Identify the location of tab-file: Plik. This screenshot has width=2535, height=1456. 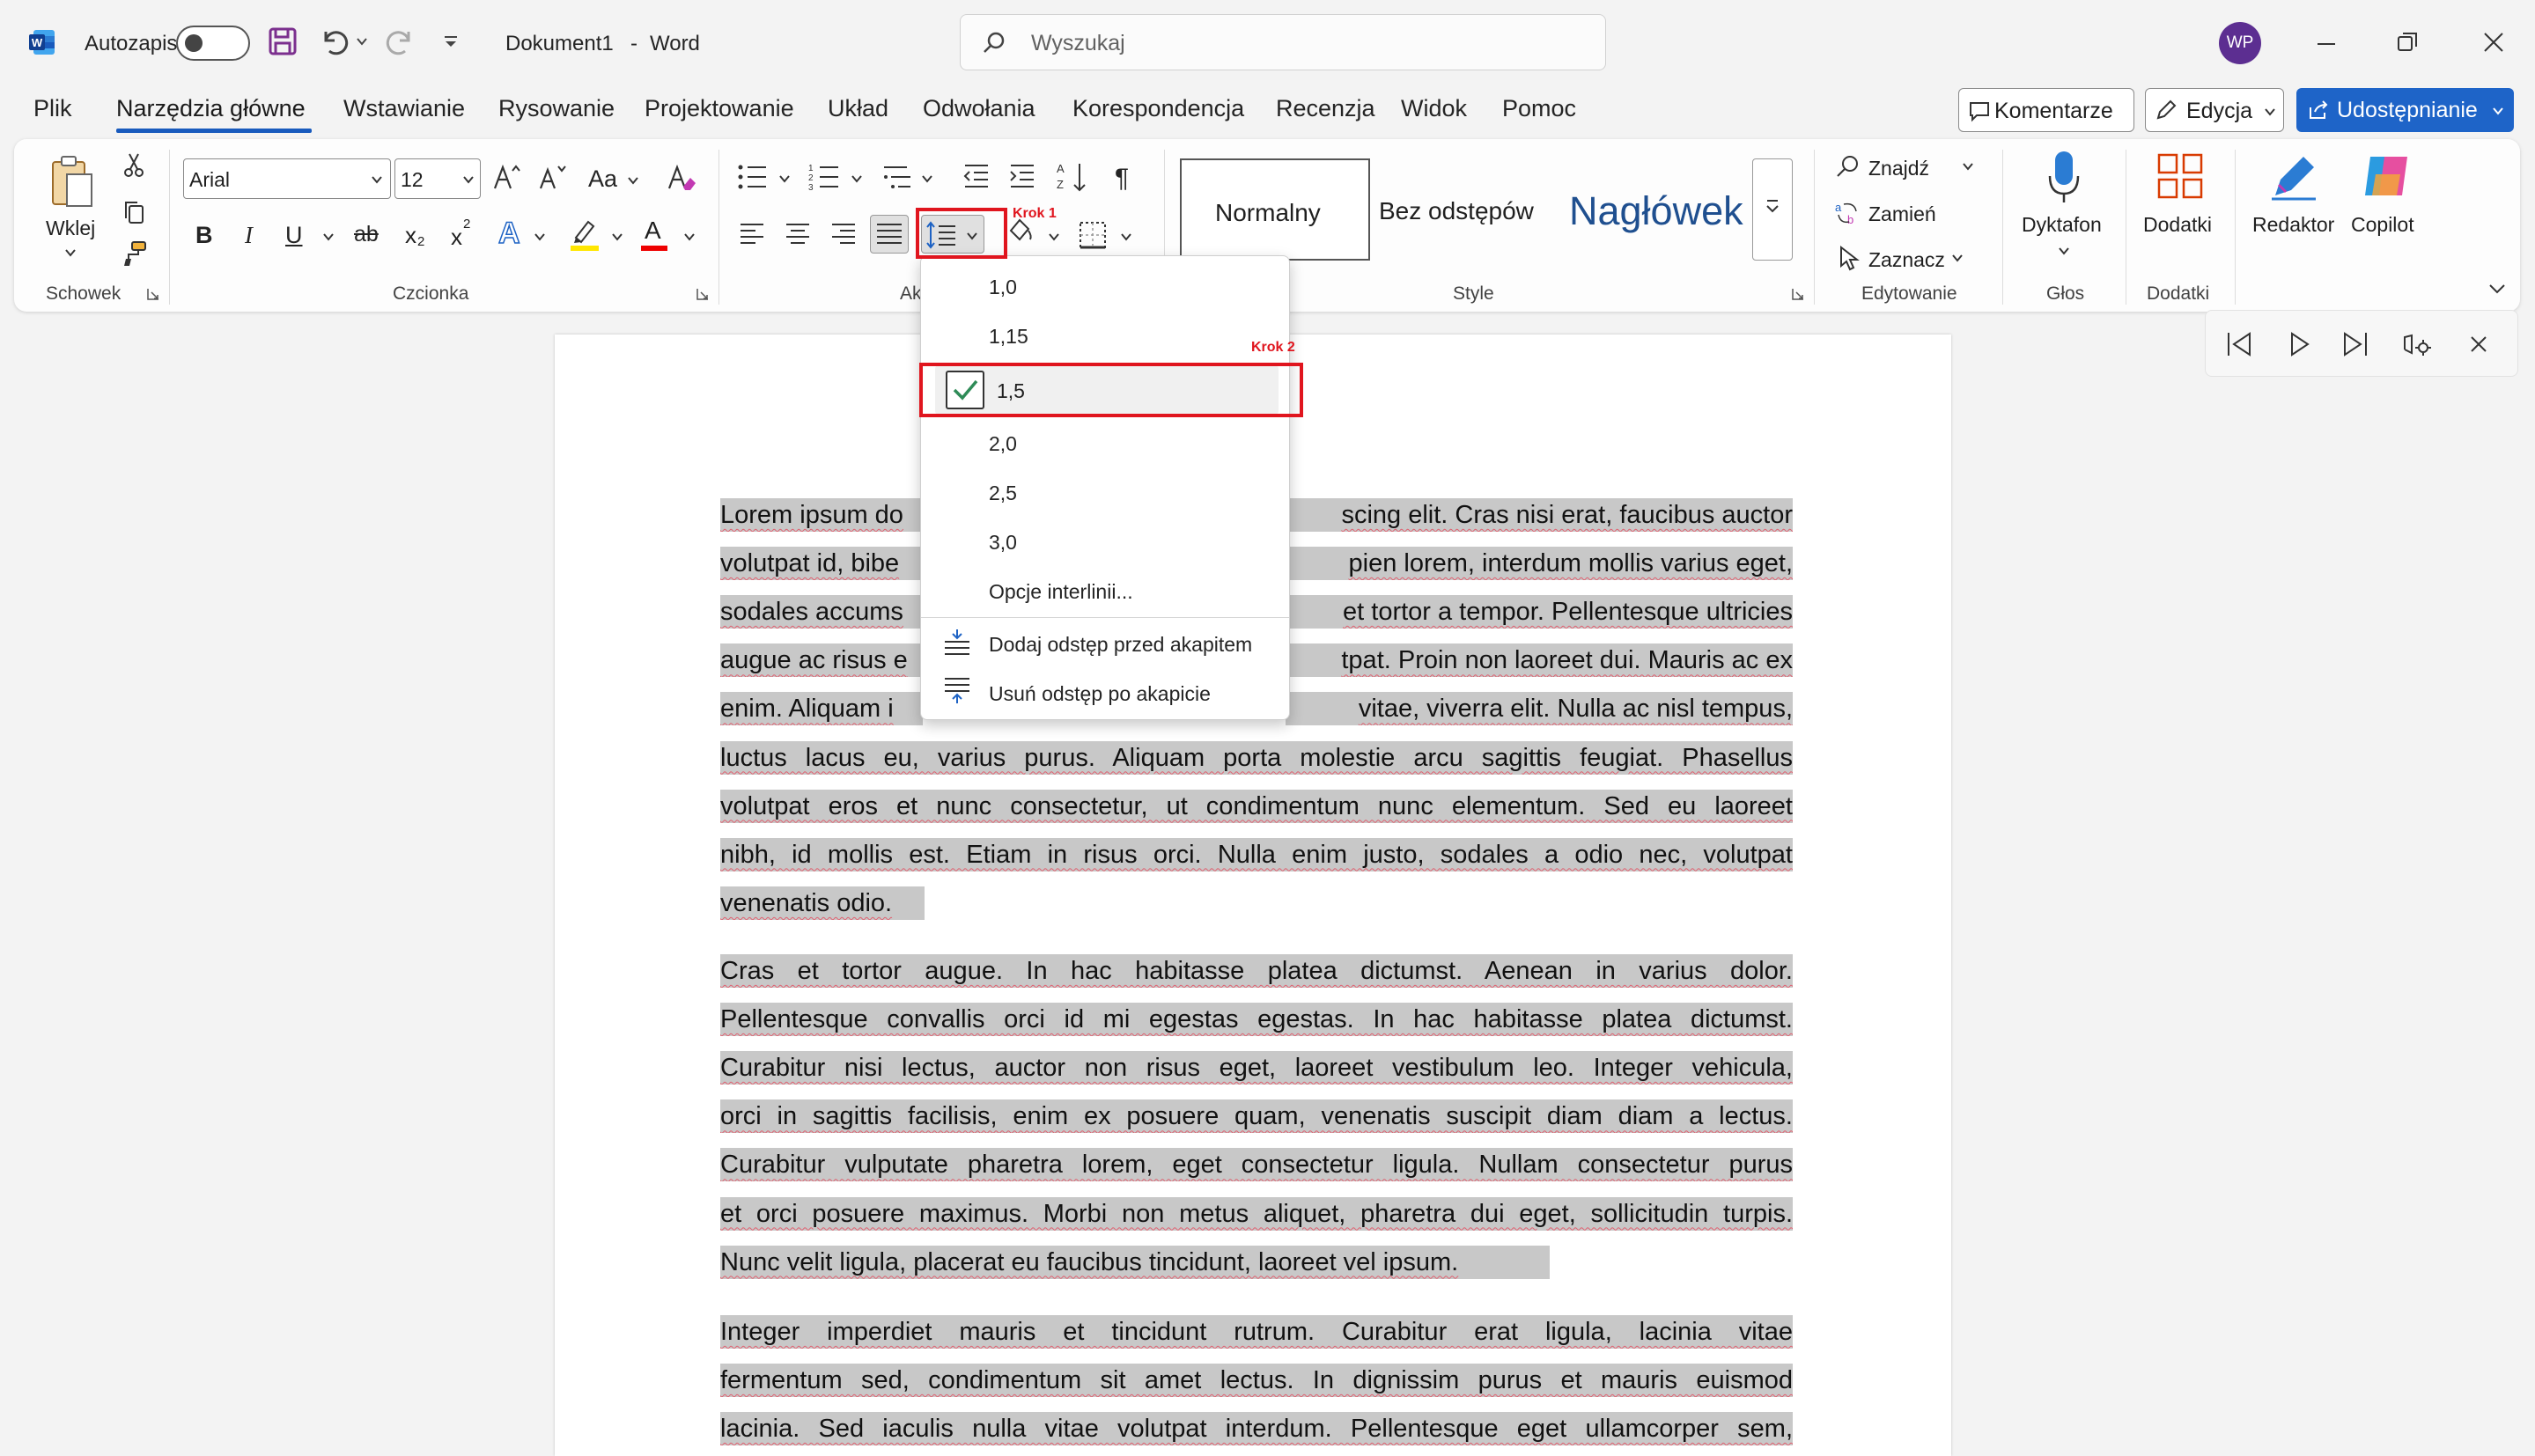
(52, 109).